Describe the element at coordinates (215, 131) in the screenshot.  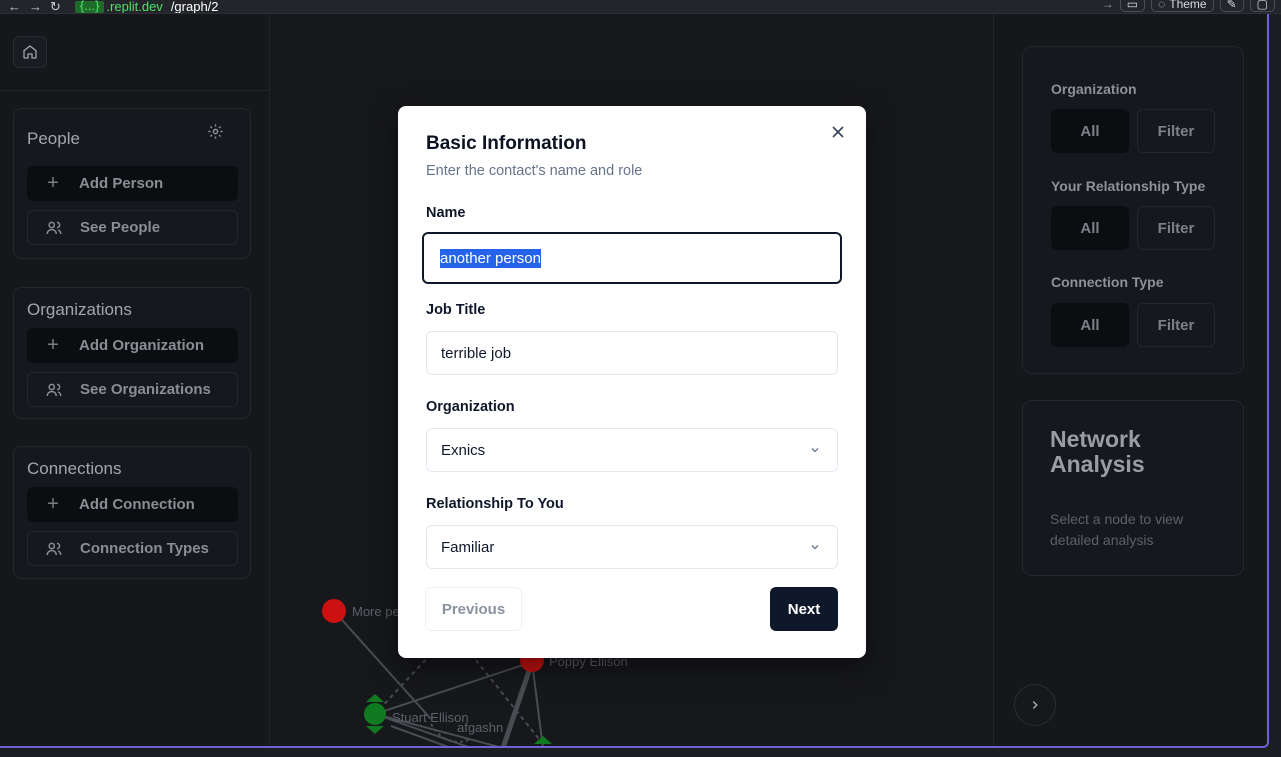
I see `gear-icon` at that location.